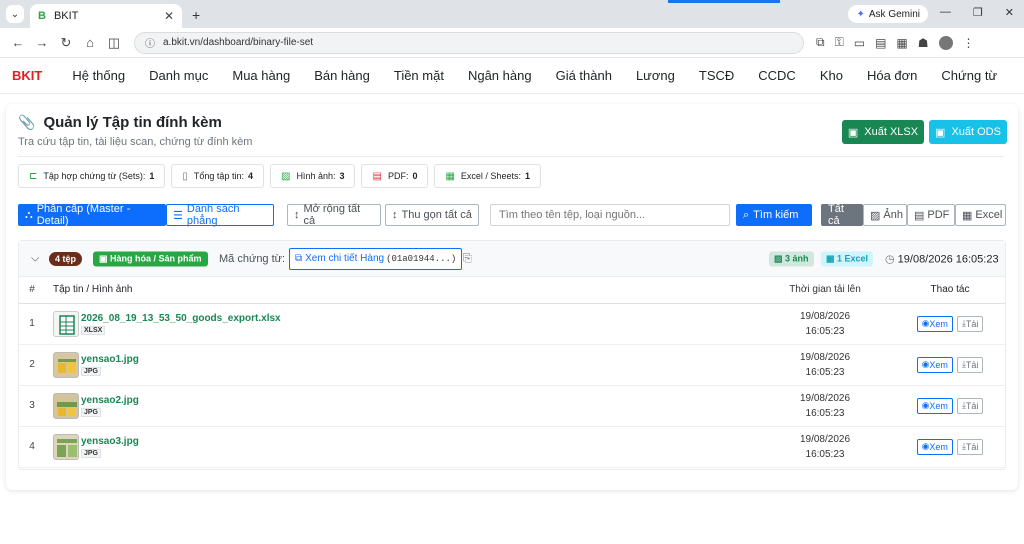 The height and width of the screenshot is (544, 1024). Describe the element at coordinates (950, 290) in the screenshot. I see `col-actions: Thao tác` at that location.